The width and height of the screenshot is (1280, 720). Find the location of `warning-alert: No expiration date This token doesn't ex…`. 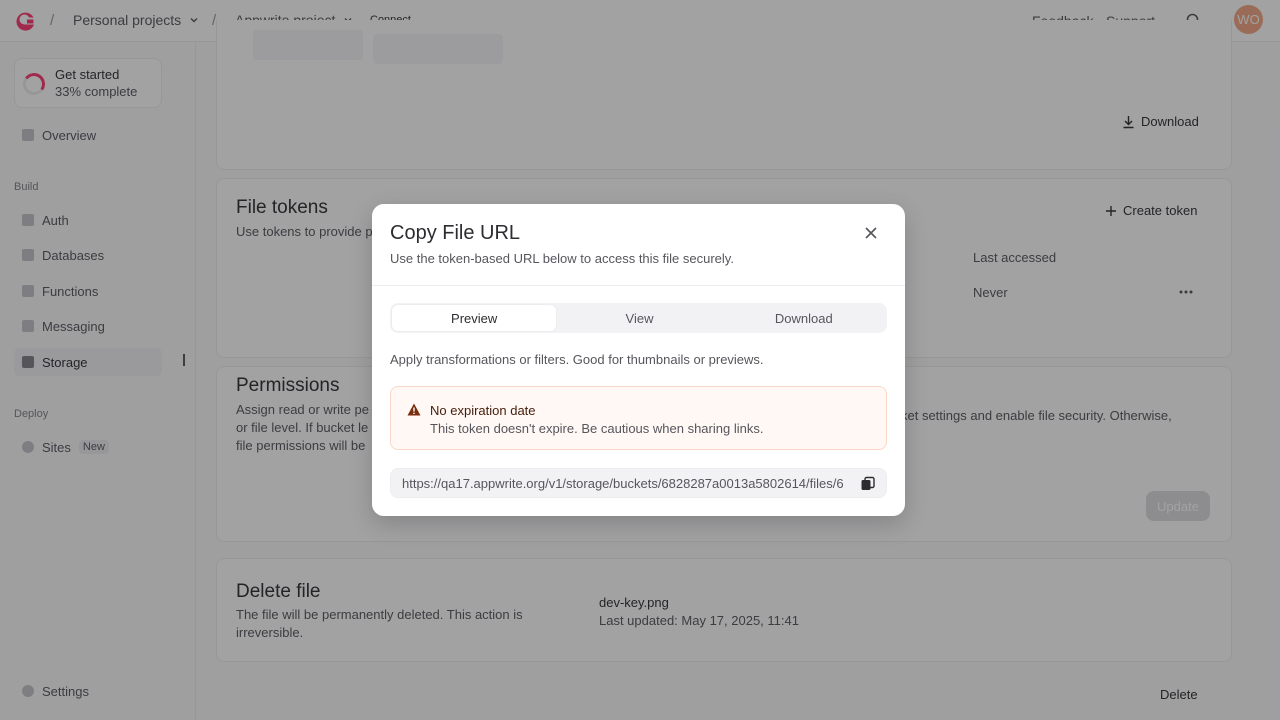

warning-alert: No expiration date This token doesn't ex… is located at coordinates (638, 418).